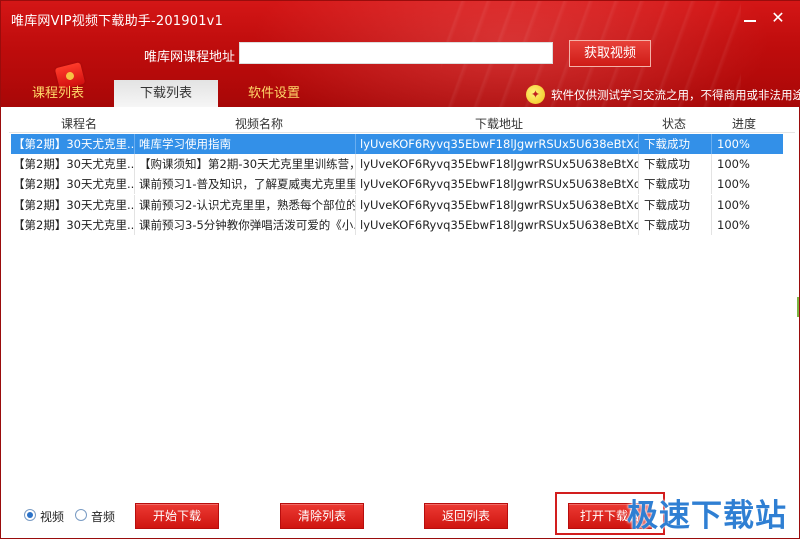  I want to click on column-header-progress: 进度, so click(744, 123).